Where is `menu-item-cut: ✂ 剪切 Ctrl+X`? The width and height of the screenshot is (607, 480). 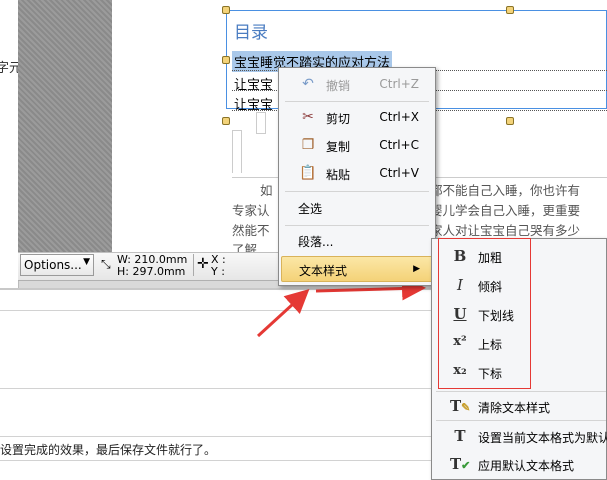
menu-item-cut: ✂ 剪切 Ctrl+X is located at coordinates (357, 118).